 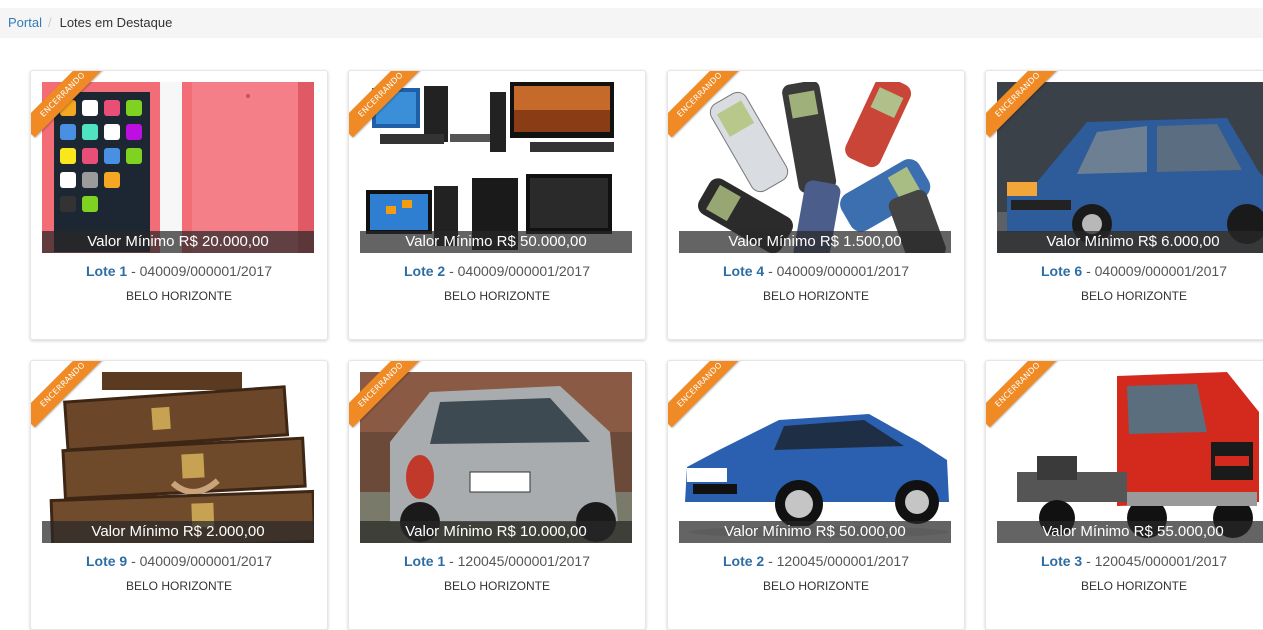 I want to click on silver-car-image, so click(x=496, y=457).